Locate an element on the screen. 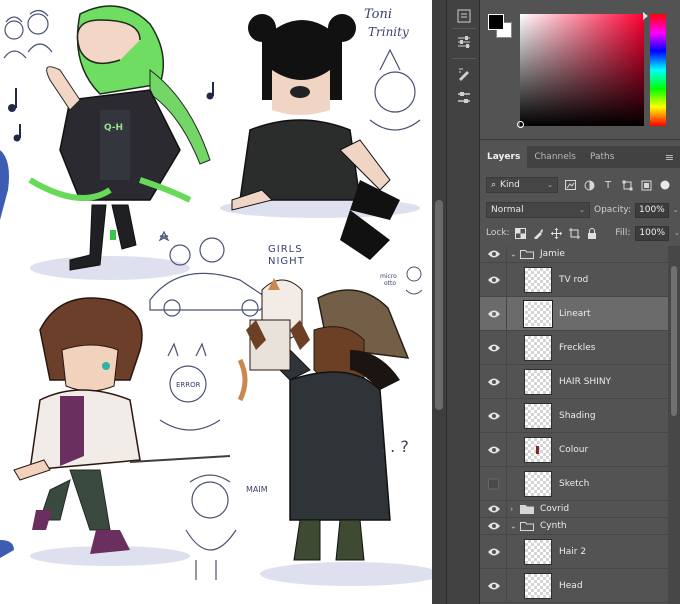 The height and width of the screenshot is (604, 680). panel-tabs: Layers Channels Paths ≡ is located at coordinates (580, 157).